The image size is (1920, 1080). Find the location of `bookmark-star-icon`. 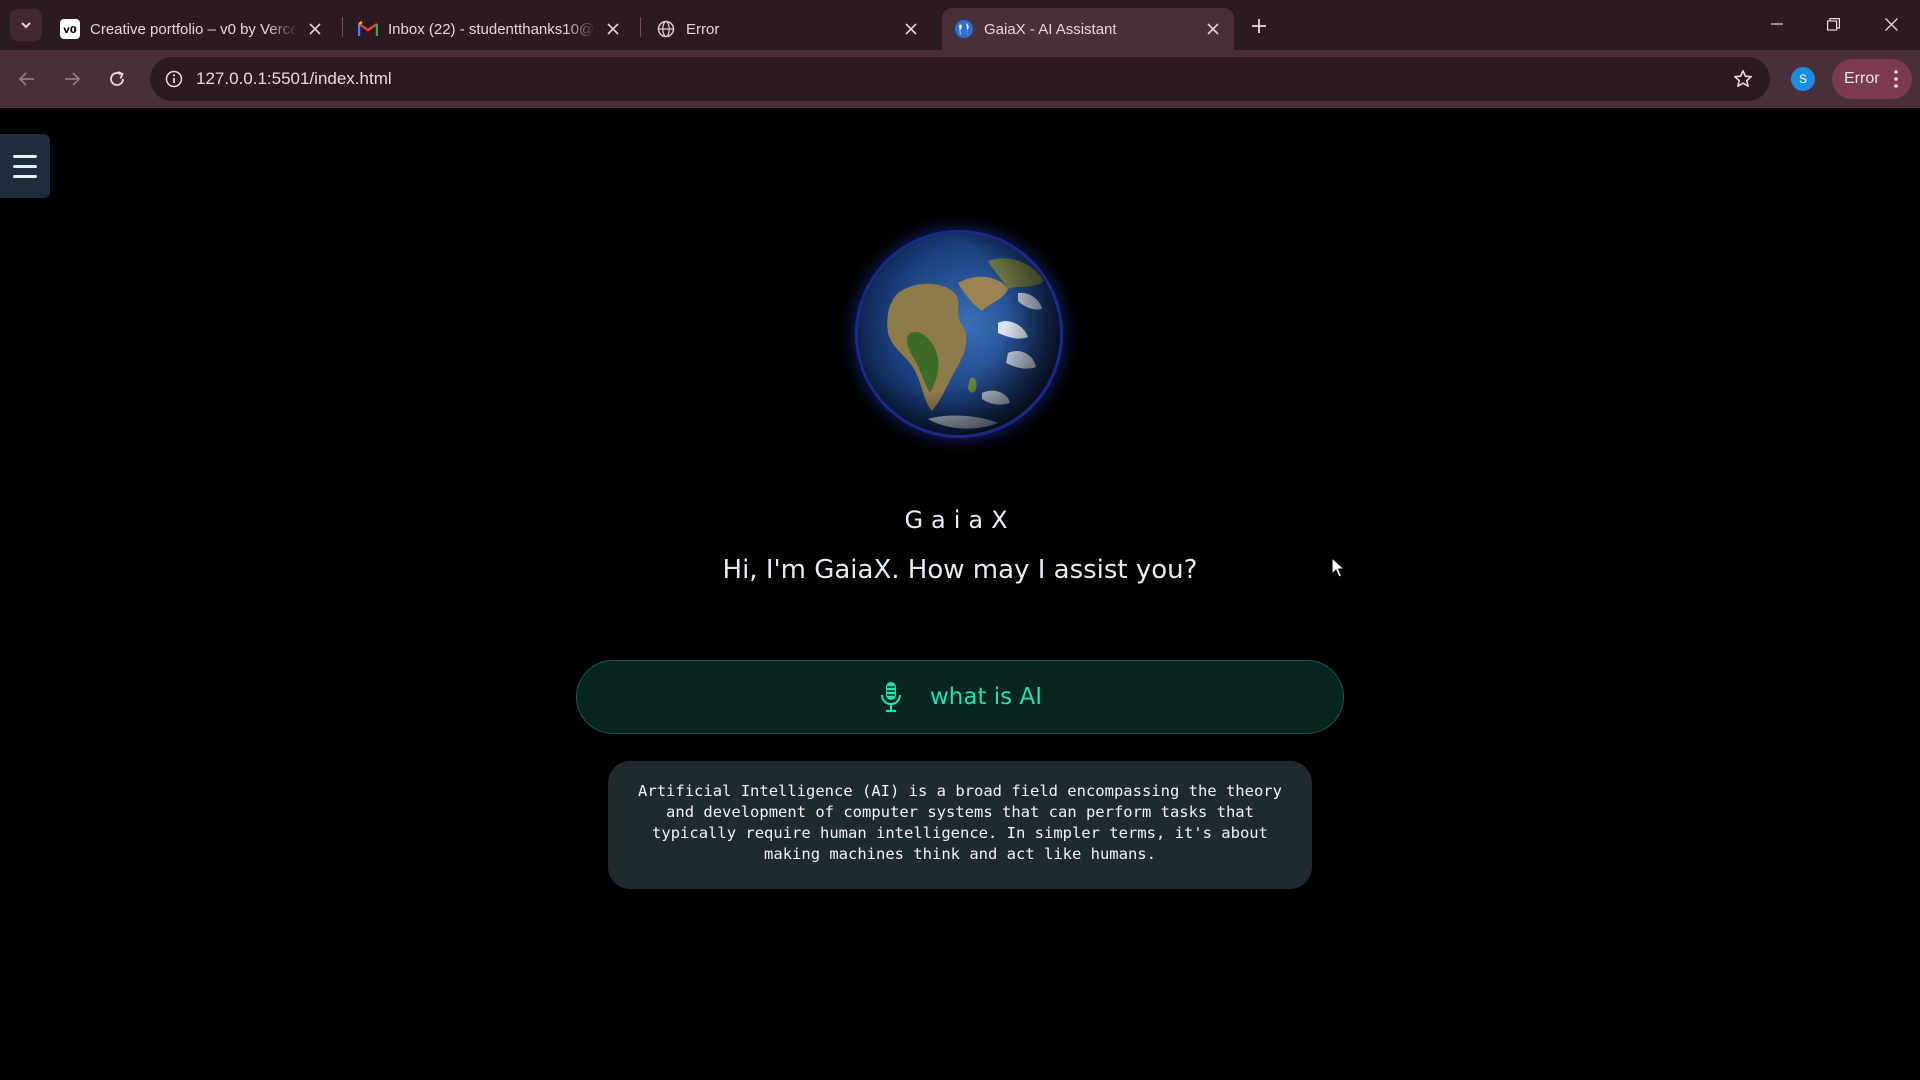

bookmark-star-icon is located at coordinates (1743, 79).